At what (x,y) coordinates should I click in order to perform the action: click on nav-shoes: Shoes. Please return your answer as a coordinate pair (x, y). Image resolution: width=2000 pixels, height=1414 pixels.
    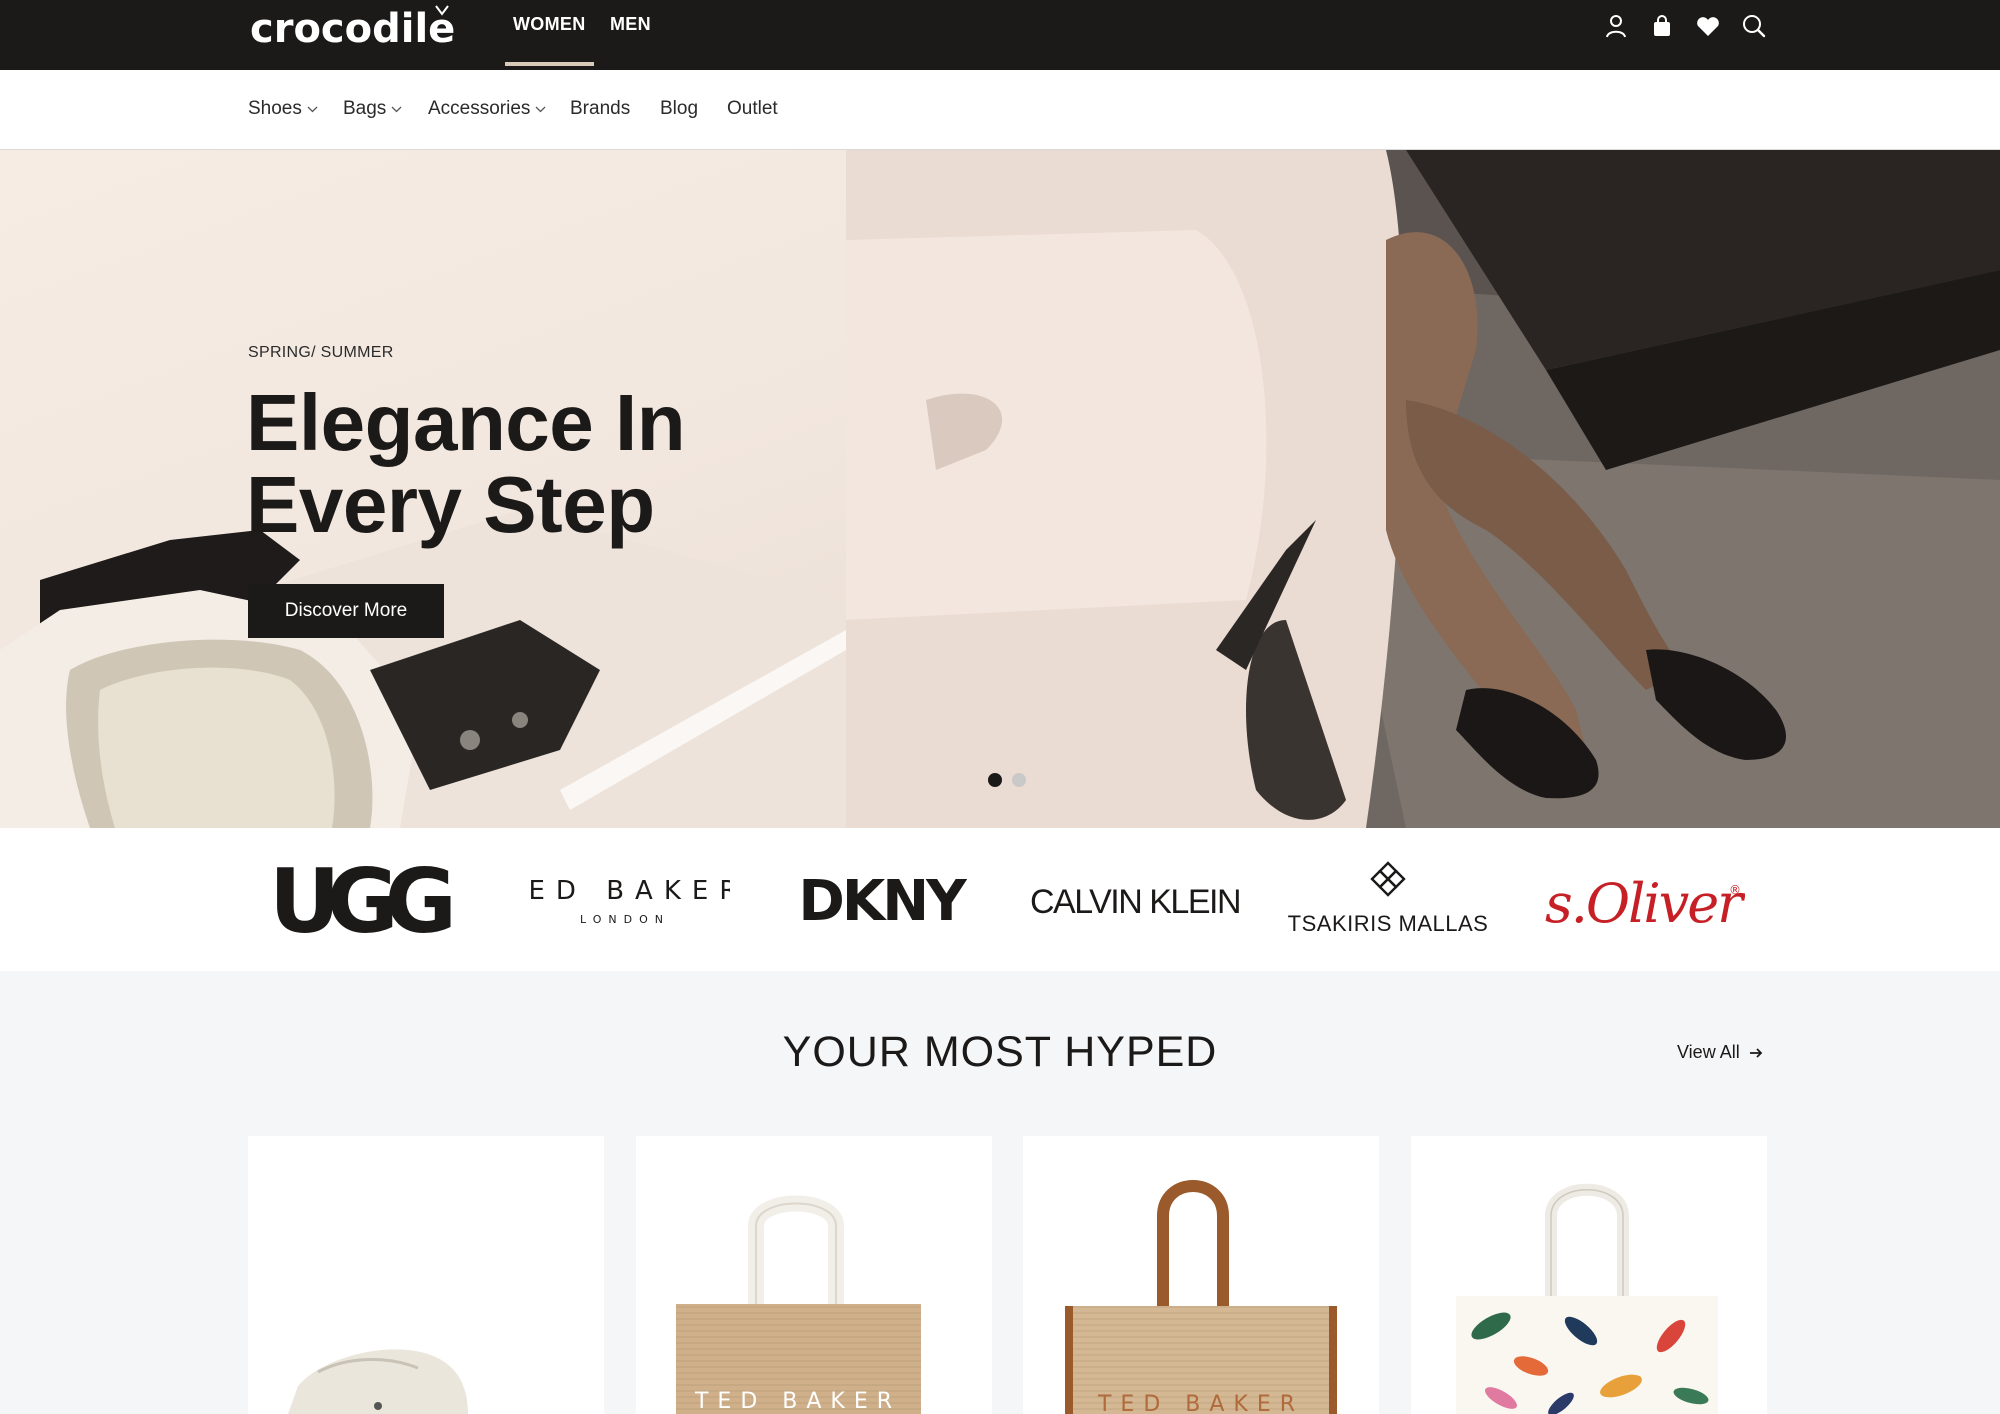
    Looking at the image, I should click on (283, 109).